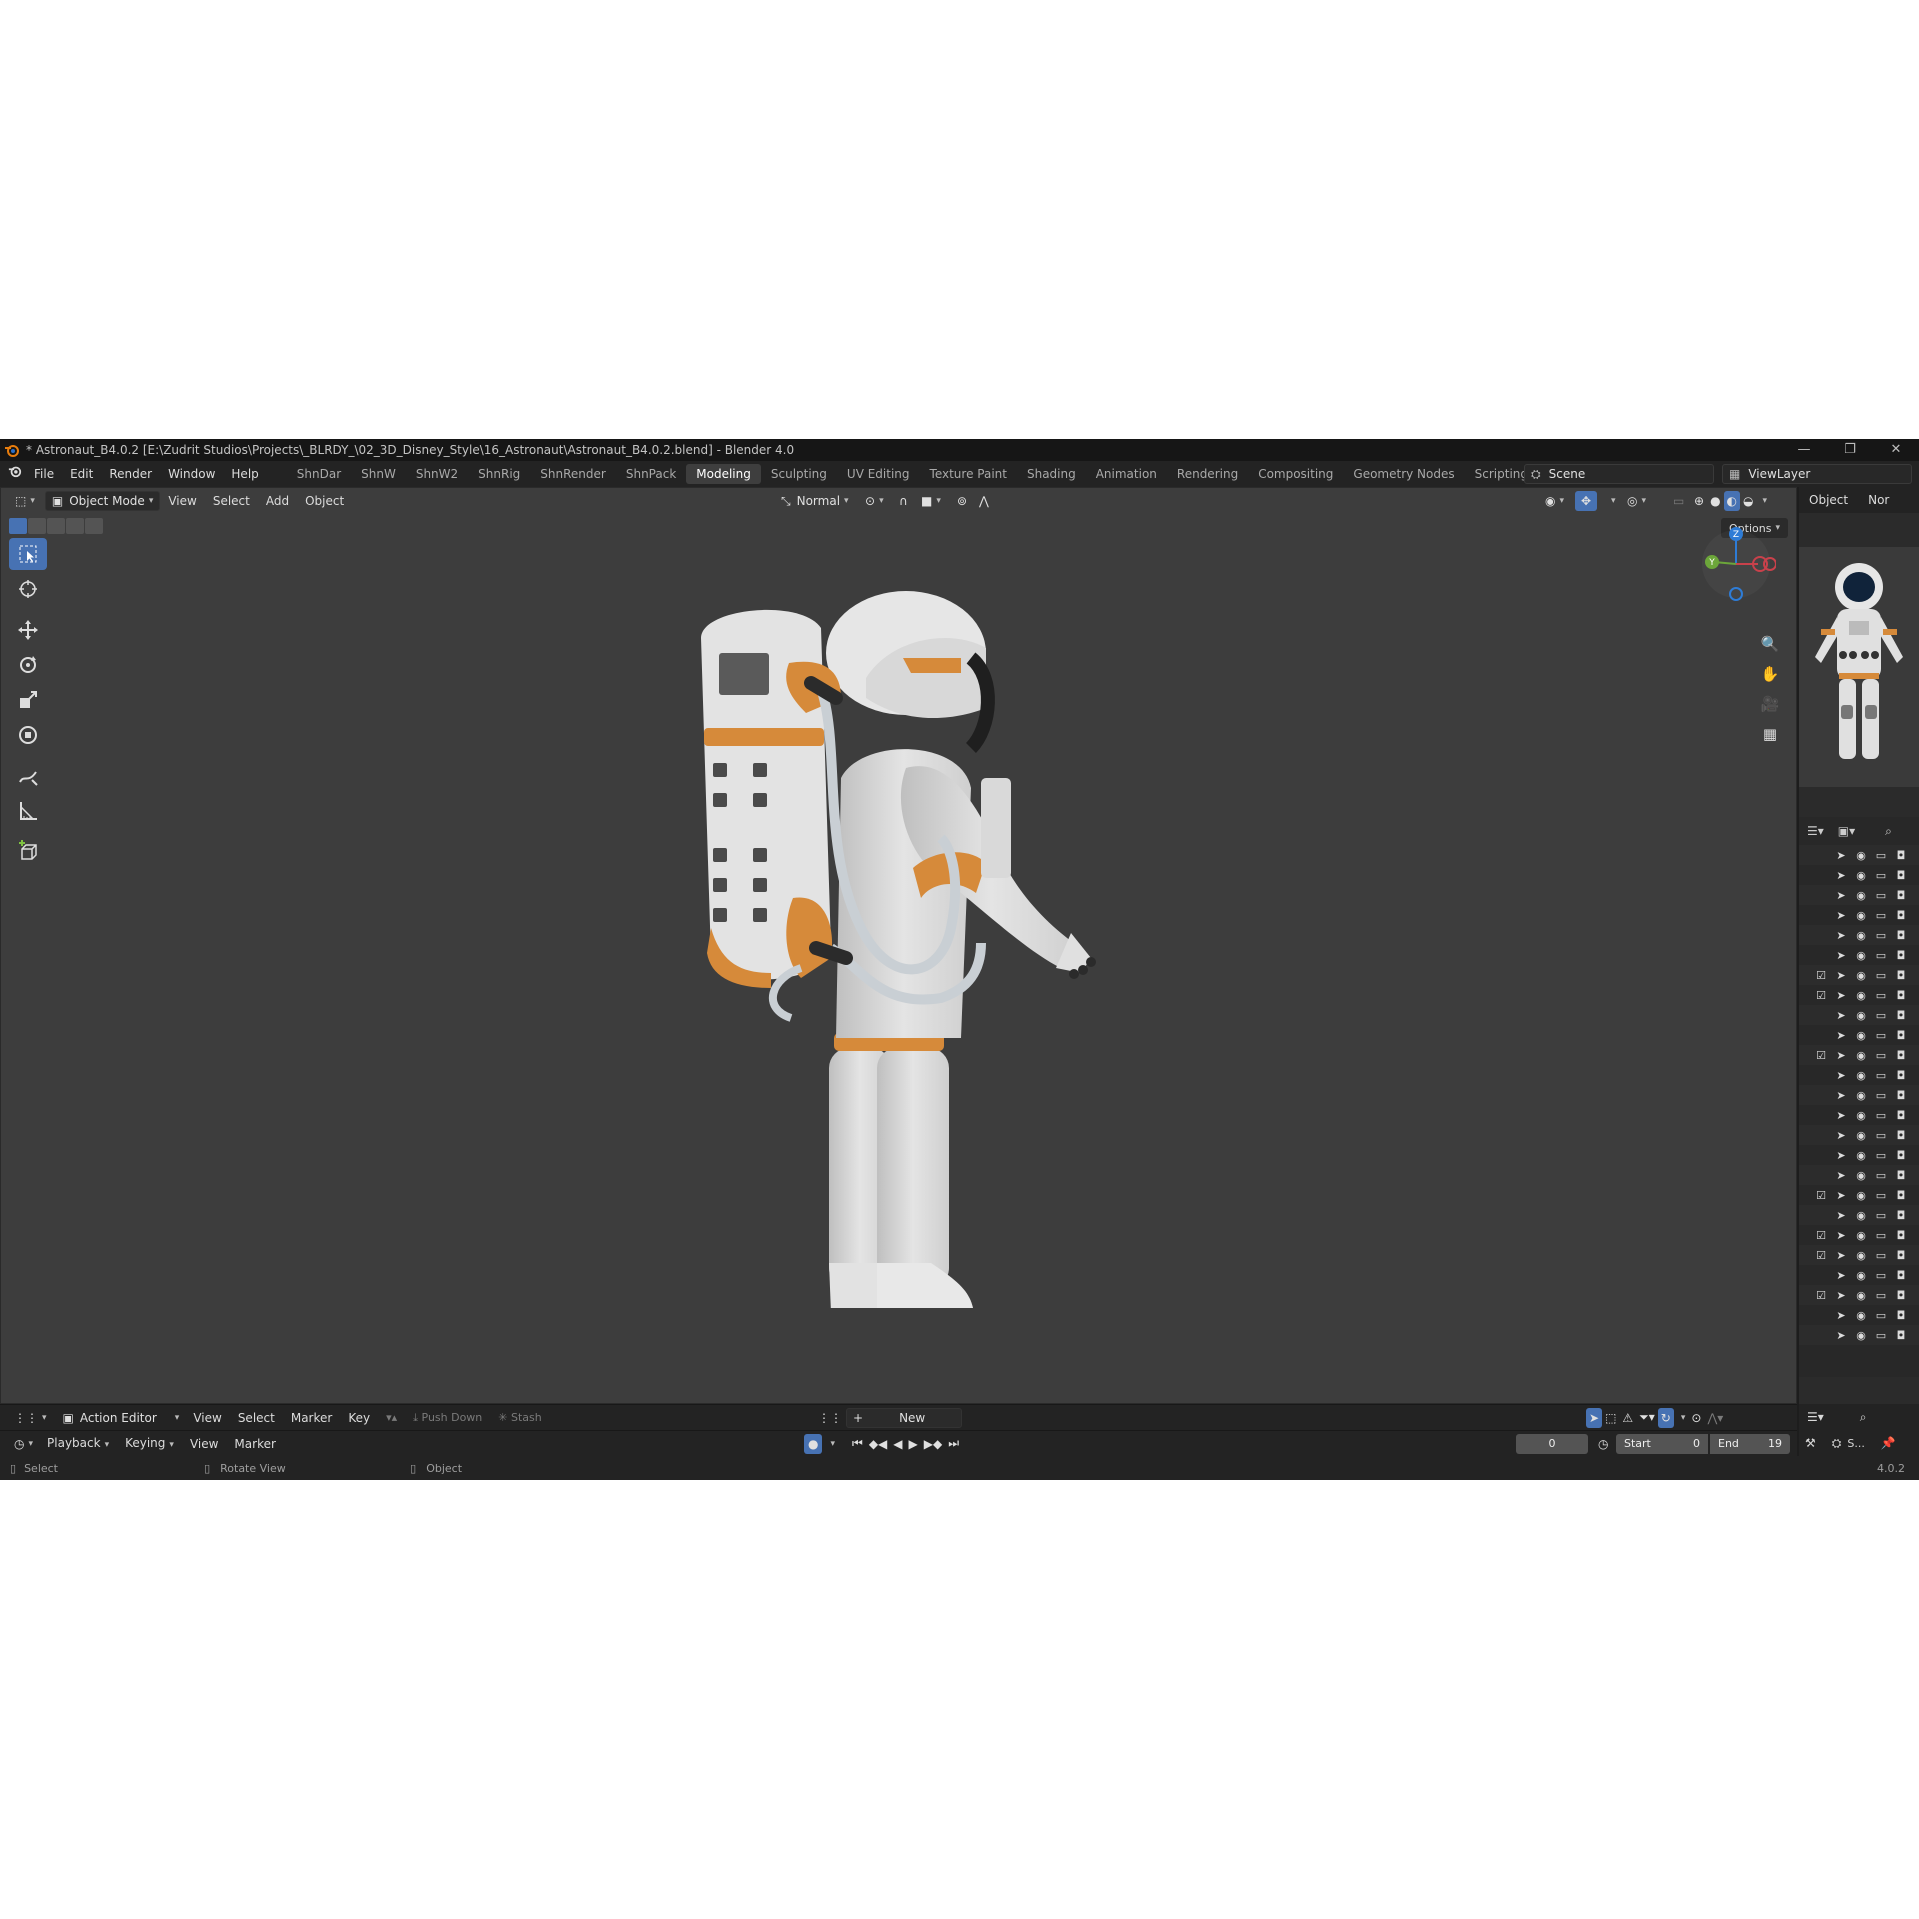 Image resolution: width=1919 pixels, height=1919 pixels. What do you see at coordinates (81, 474) in the screenshot?
I see `menu-edit: Edit` at bounding box center [81, 474].